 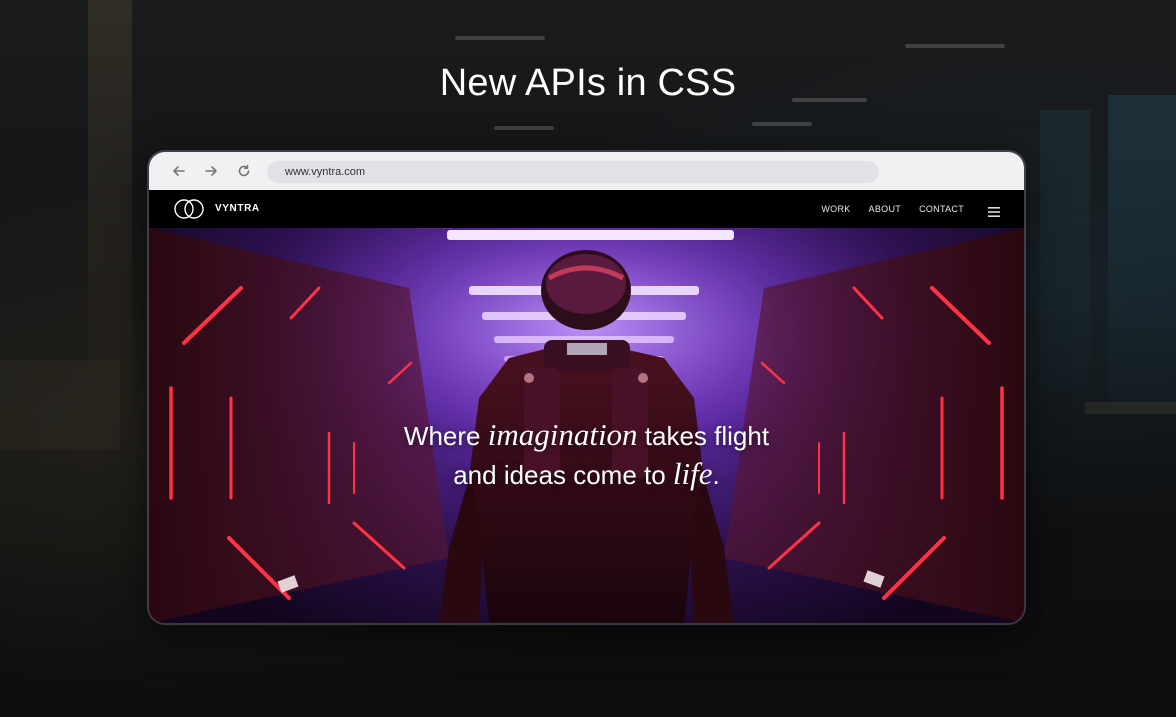 I want to click on forward-arrow-icon, so click(x=211, y=171).